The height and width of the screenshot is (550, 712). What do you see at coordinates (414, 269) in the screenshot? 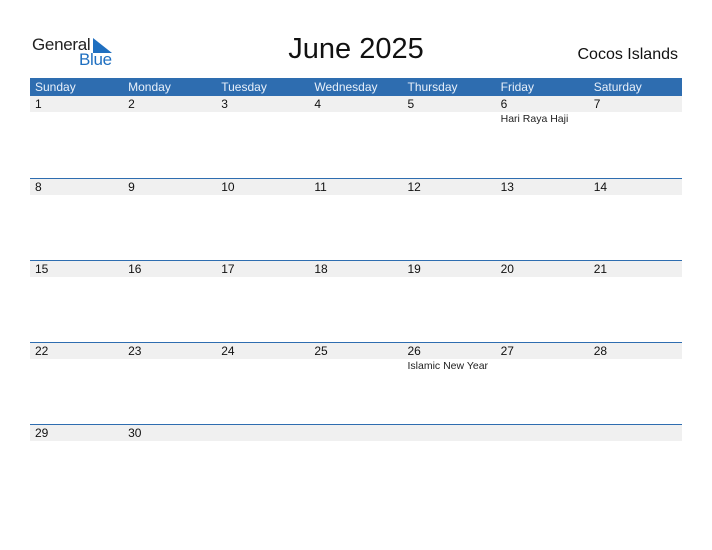
I see `day-number: 19` at bounding box center [414, 269].